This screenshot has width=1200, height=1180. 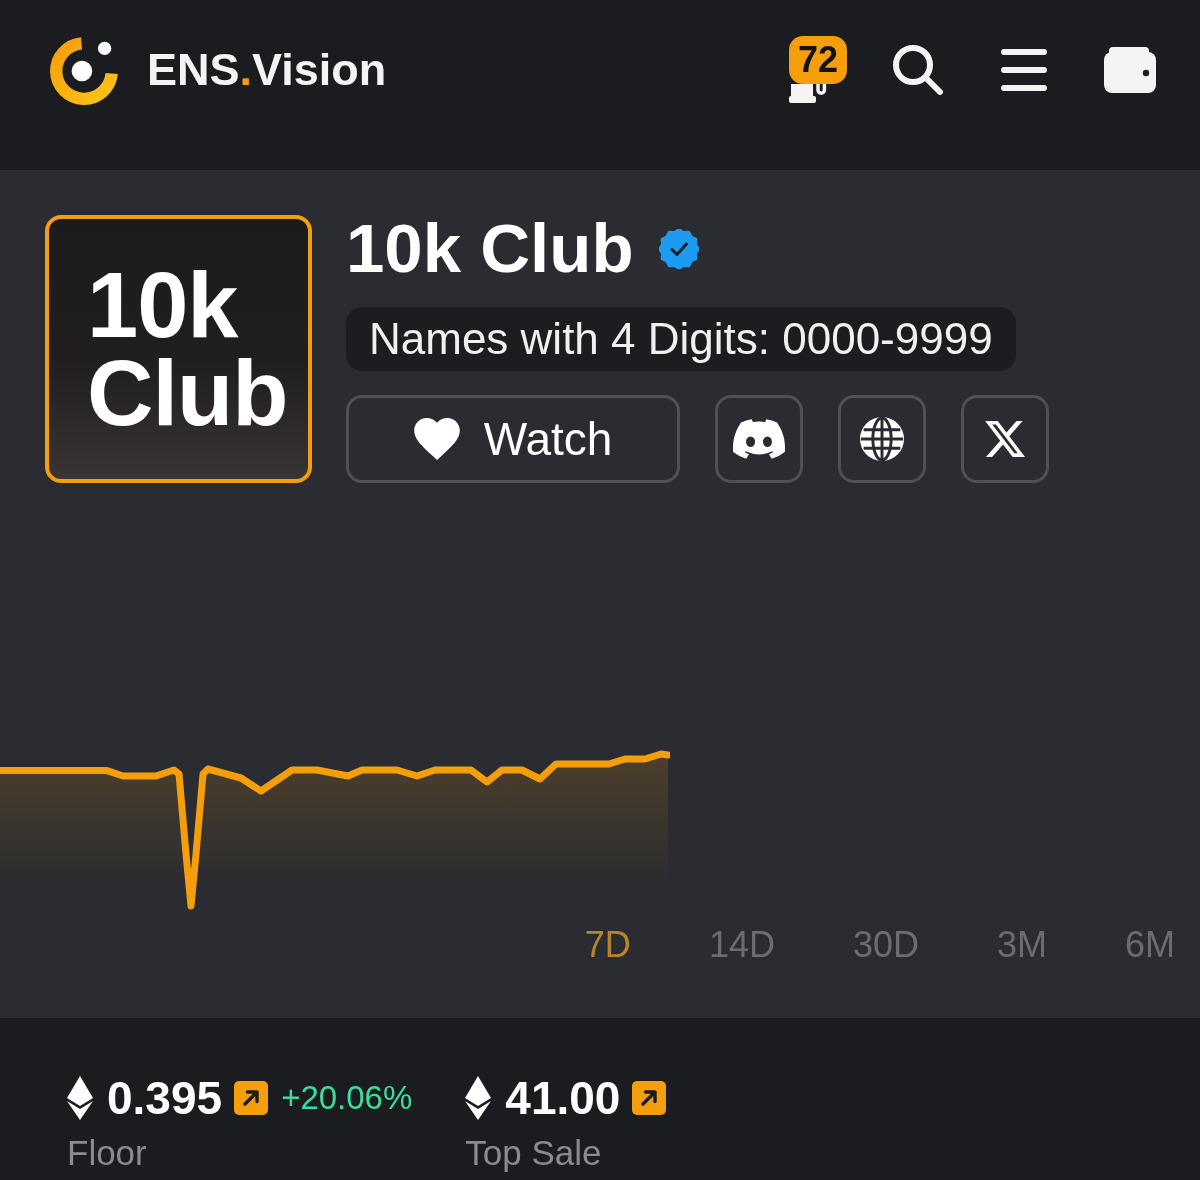 I want to click on gas-price-badge: 72, so click(x=818, y=60).